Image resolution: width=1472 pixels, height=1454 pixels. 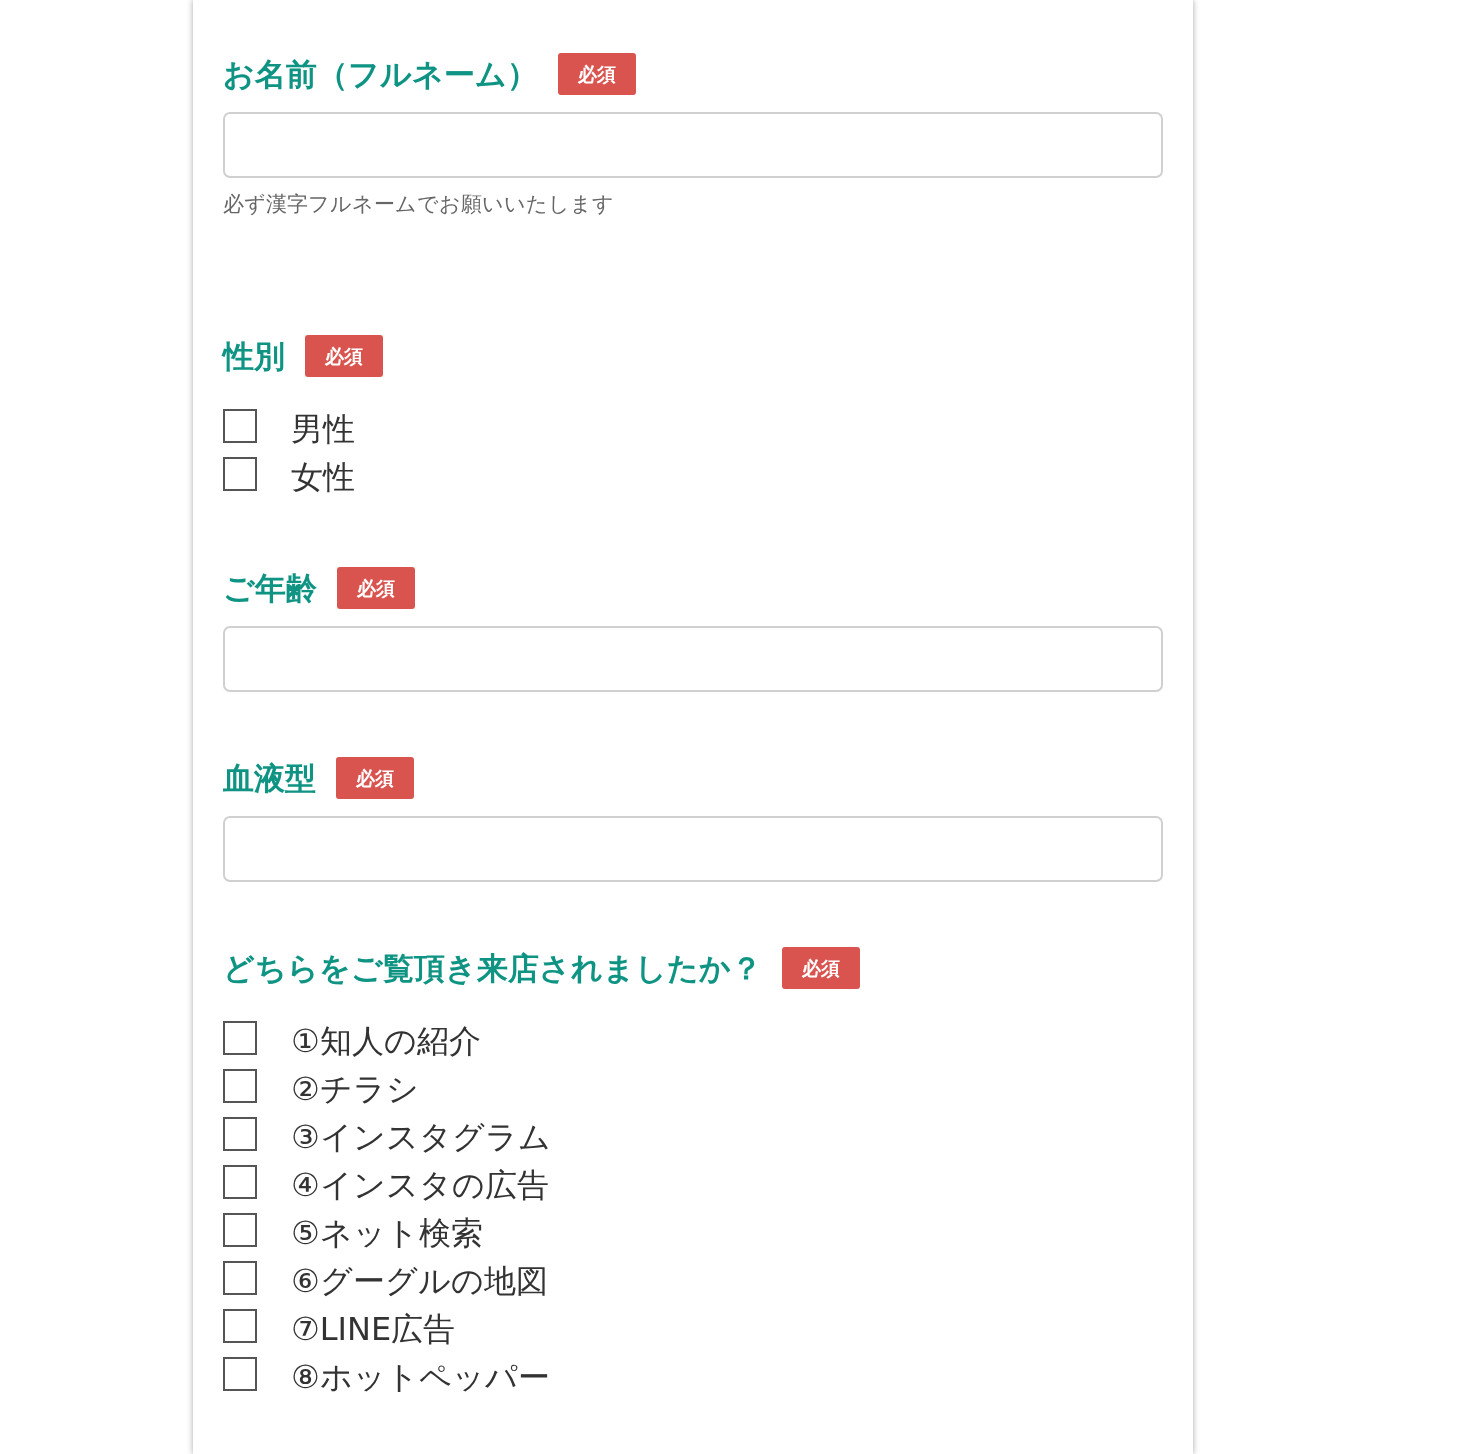 What do you see at coordinates (419, 204) in the screenshot?
I see `hint-text: 必ず漢字フルネームでお願いいたします` at bounding box center [419, 204].